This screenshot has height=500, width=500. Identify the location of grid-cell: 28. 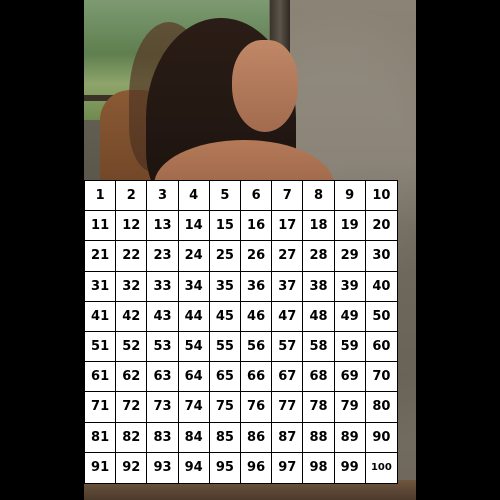
(319, 256).